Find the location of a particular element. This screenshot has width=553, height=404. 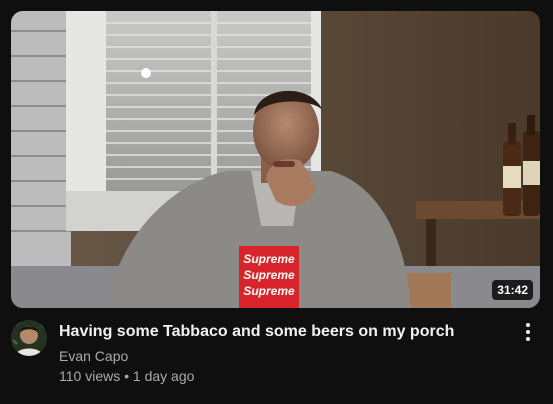

channel-avatar is located at coordinates (29, 338).